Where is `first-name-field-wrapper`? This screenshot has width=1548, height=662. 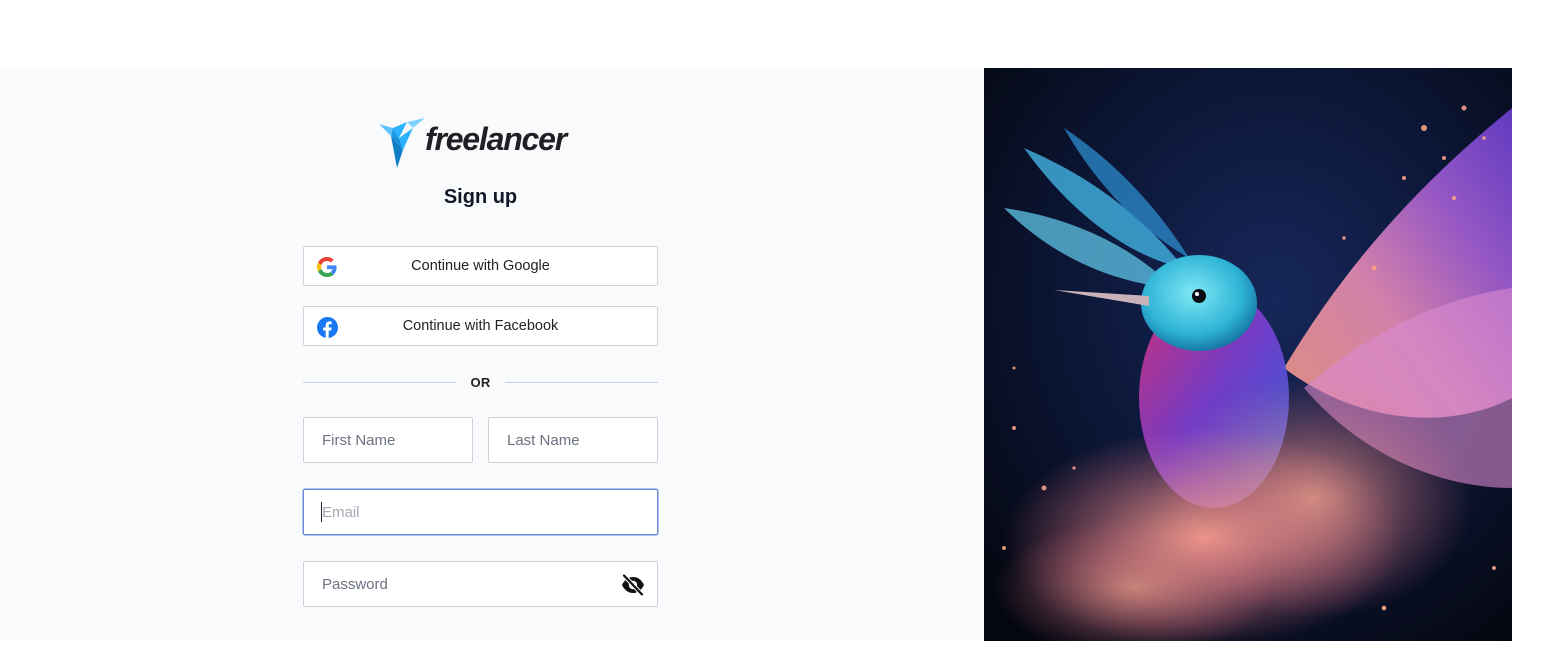
first-name-field-wrapper is located at coordinates (388, 440).